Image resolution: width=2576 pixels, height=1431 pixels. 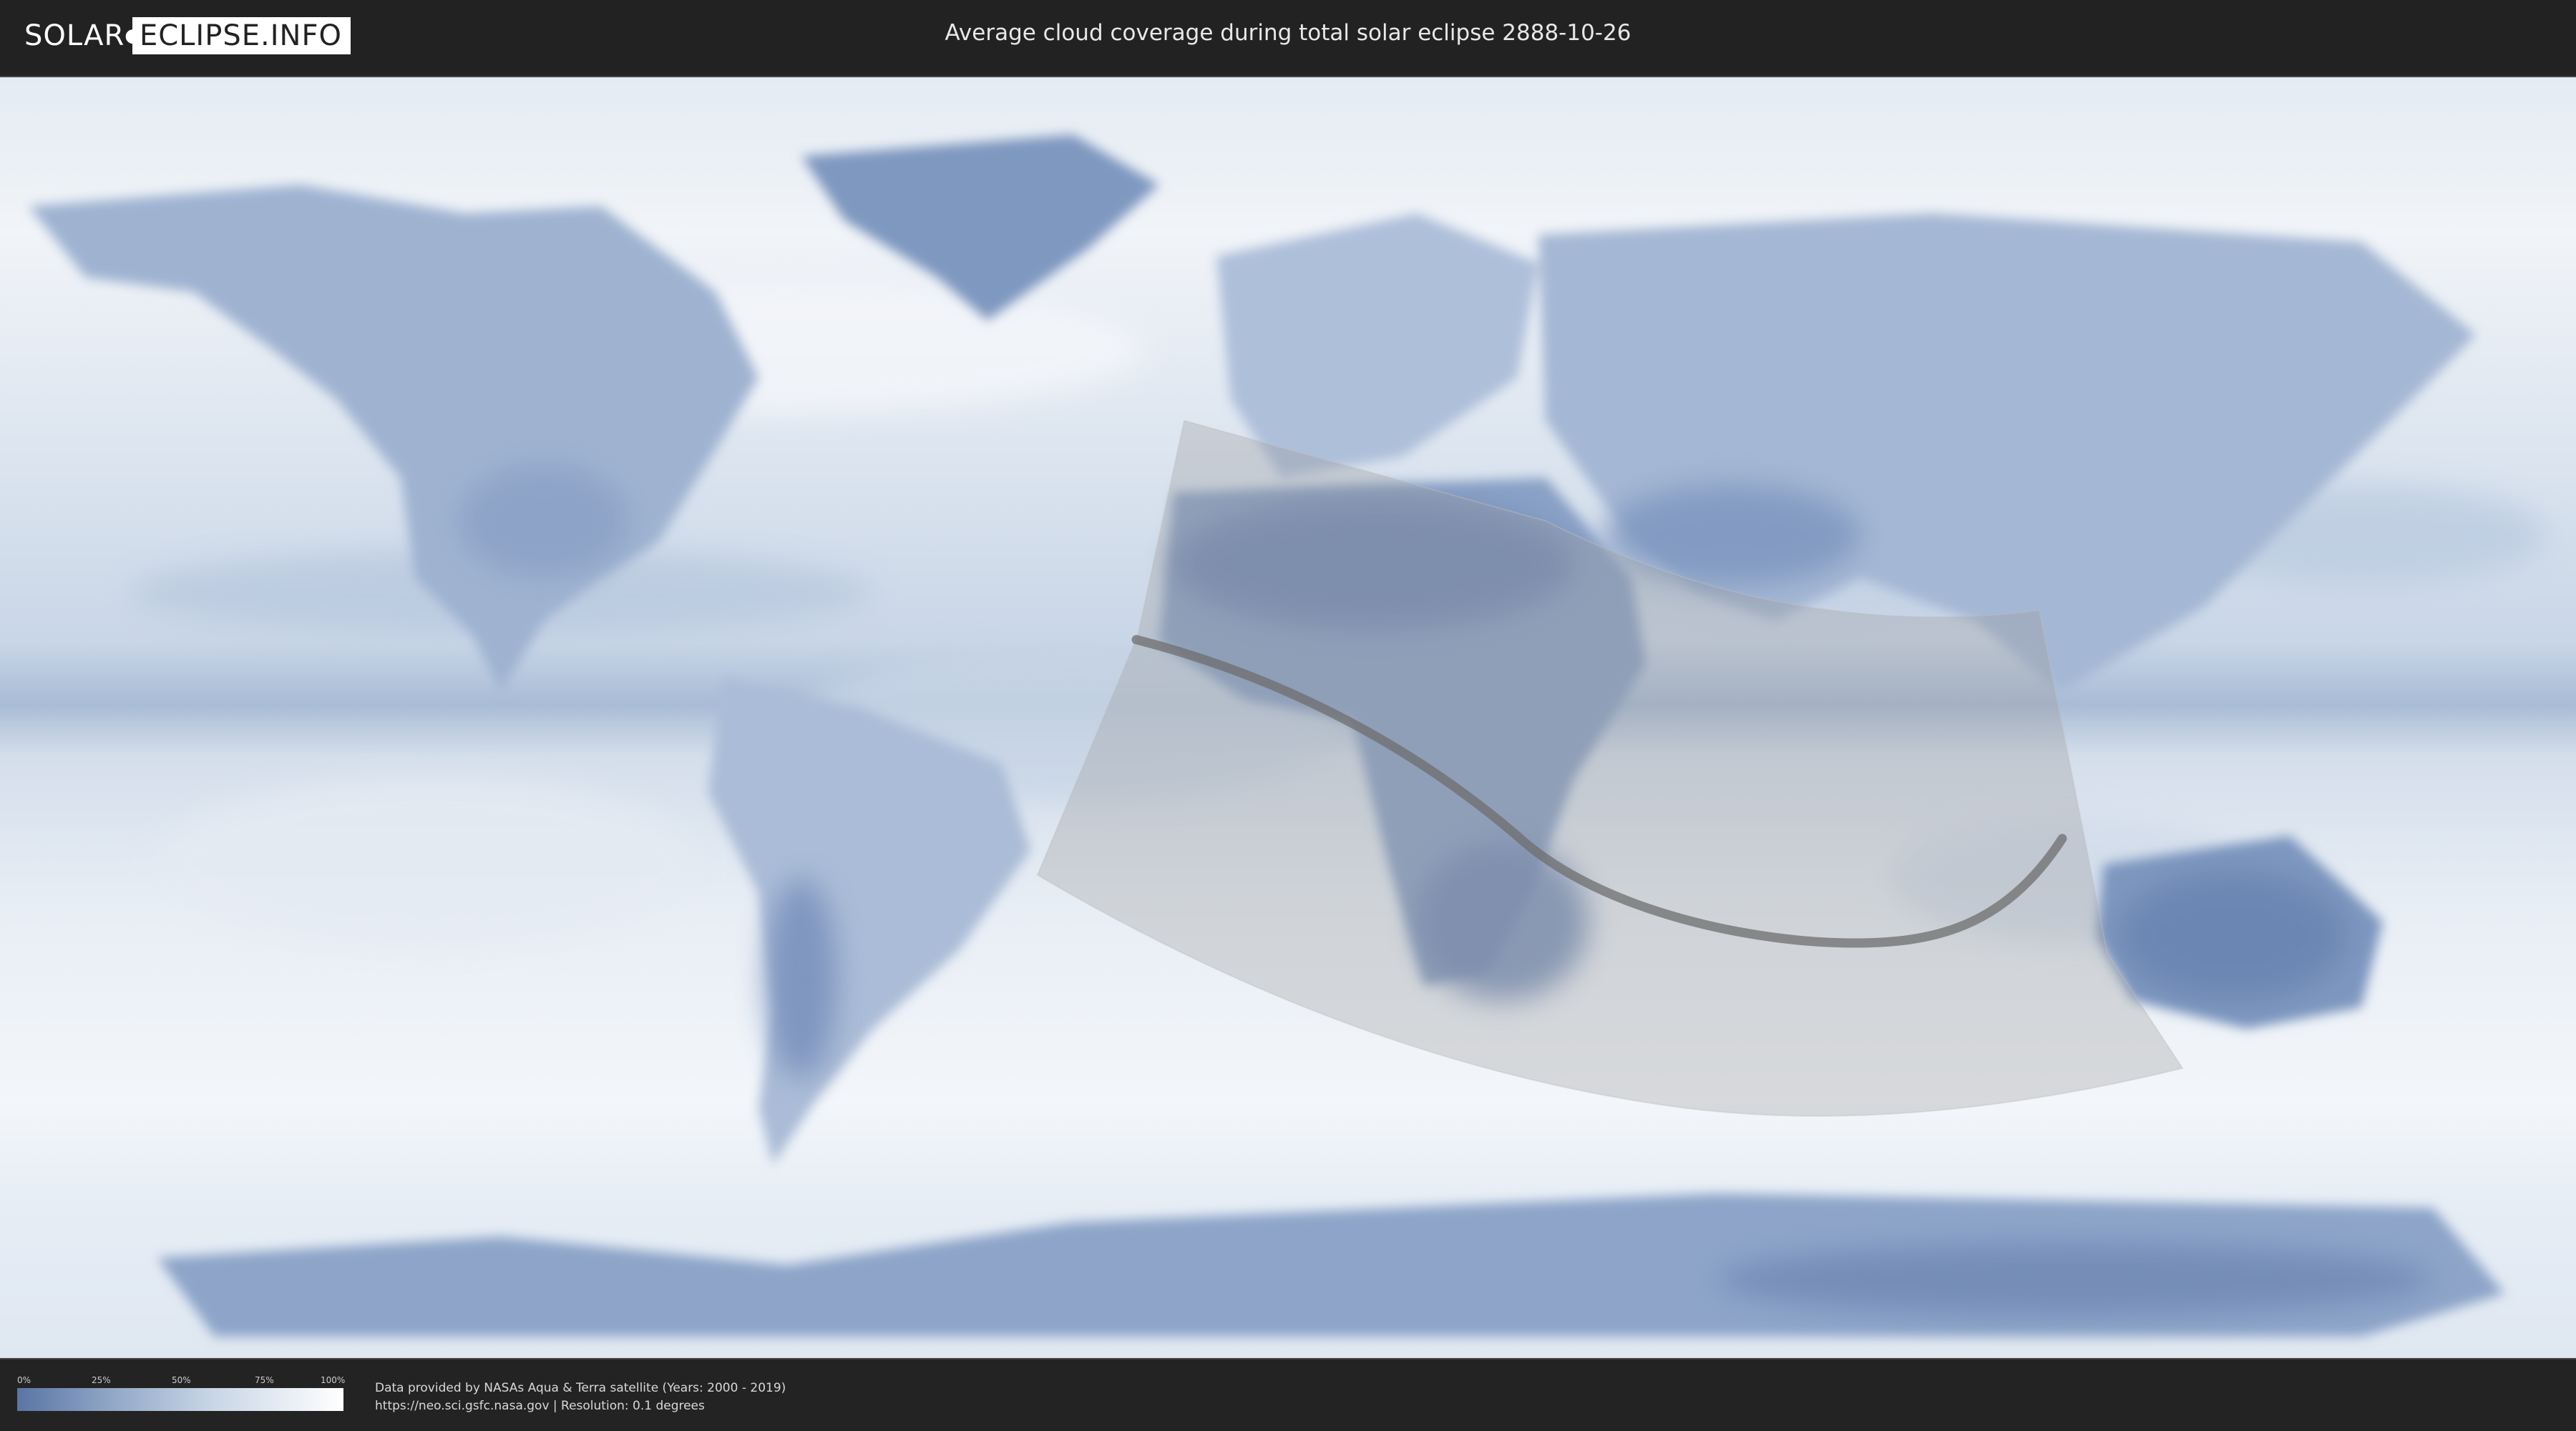 I want to click on legend-ticks: 0% 25% 50% 75% 100%, so click(x=181, y=1382).